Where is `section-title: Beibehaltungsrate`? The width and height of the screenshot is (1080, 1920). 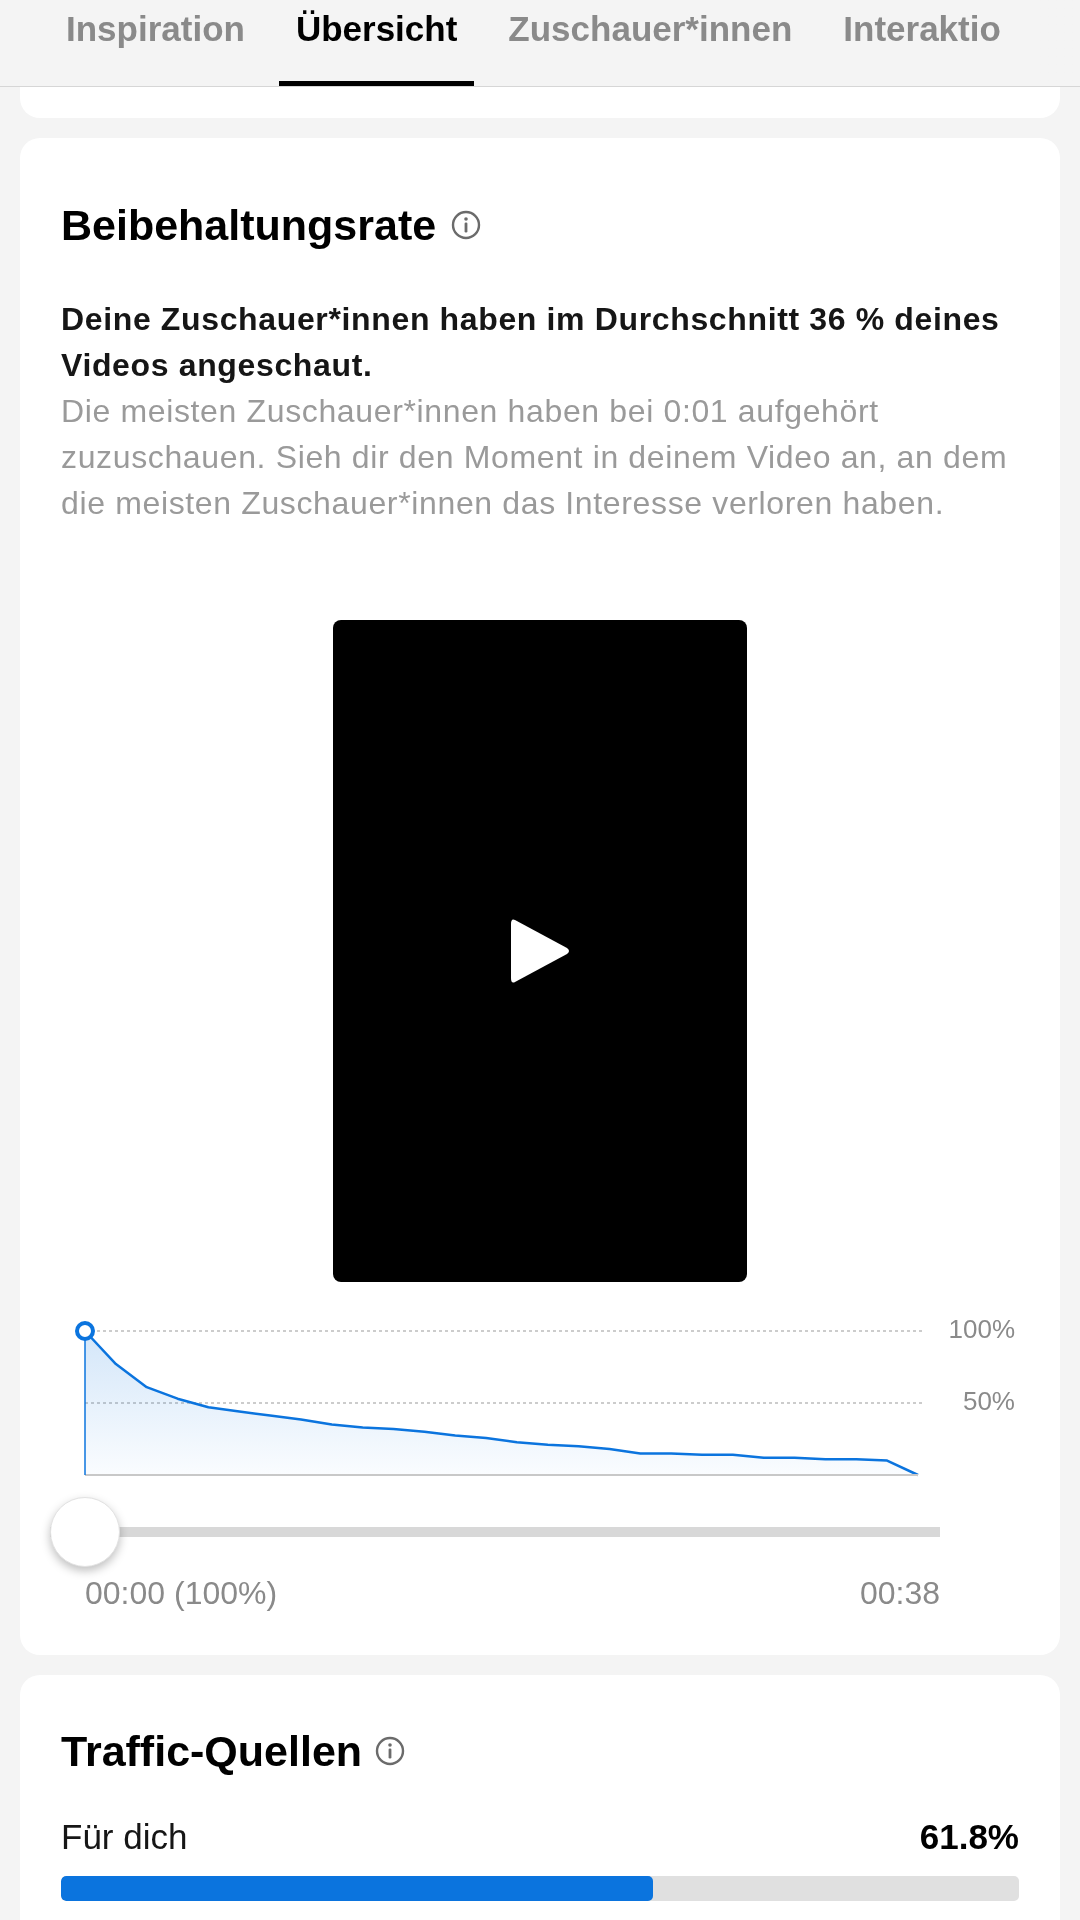 section-title: Beibehaltungsrate is located at coordinates (249, 225).